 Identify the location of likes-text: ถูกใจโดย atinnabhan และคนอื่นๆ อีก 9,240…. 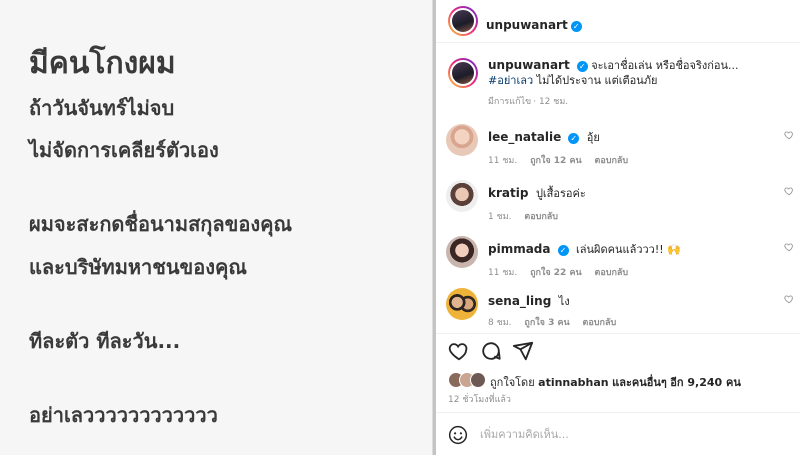
(615, 382).